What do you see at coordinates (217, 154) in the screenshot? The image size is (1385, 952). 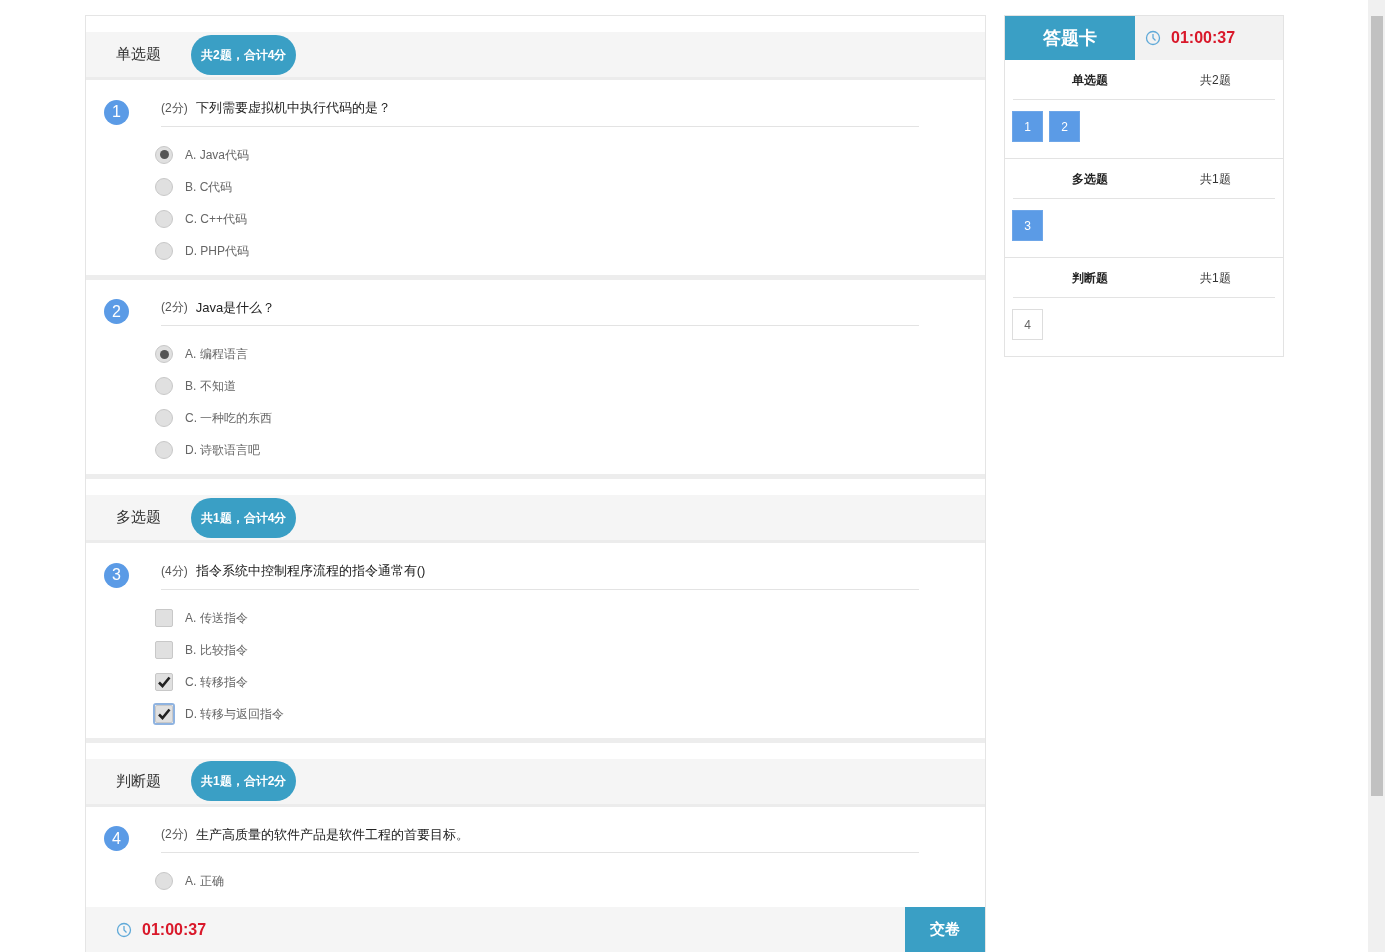 I see `option-label: A. Java代码` at bounding box center [217, 154].